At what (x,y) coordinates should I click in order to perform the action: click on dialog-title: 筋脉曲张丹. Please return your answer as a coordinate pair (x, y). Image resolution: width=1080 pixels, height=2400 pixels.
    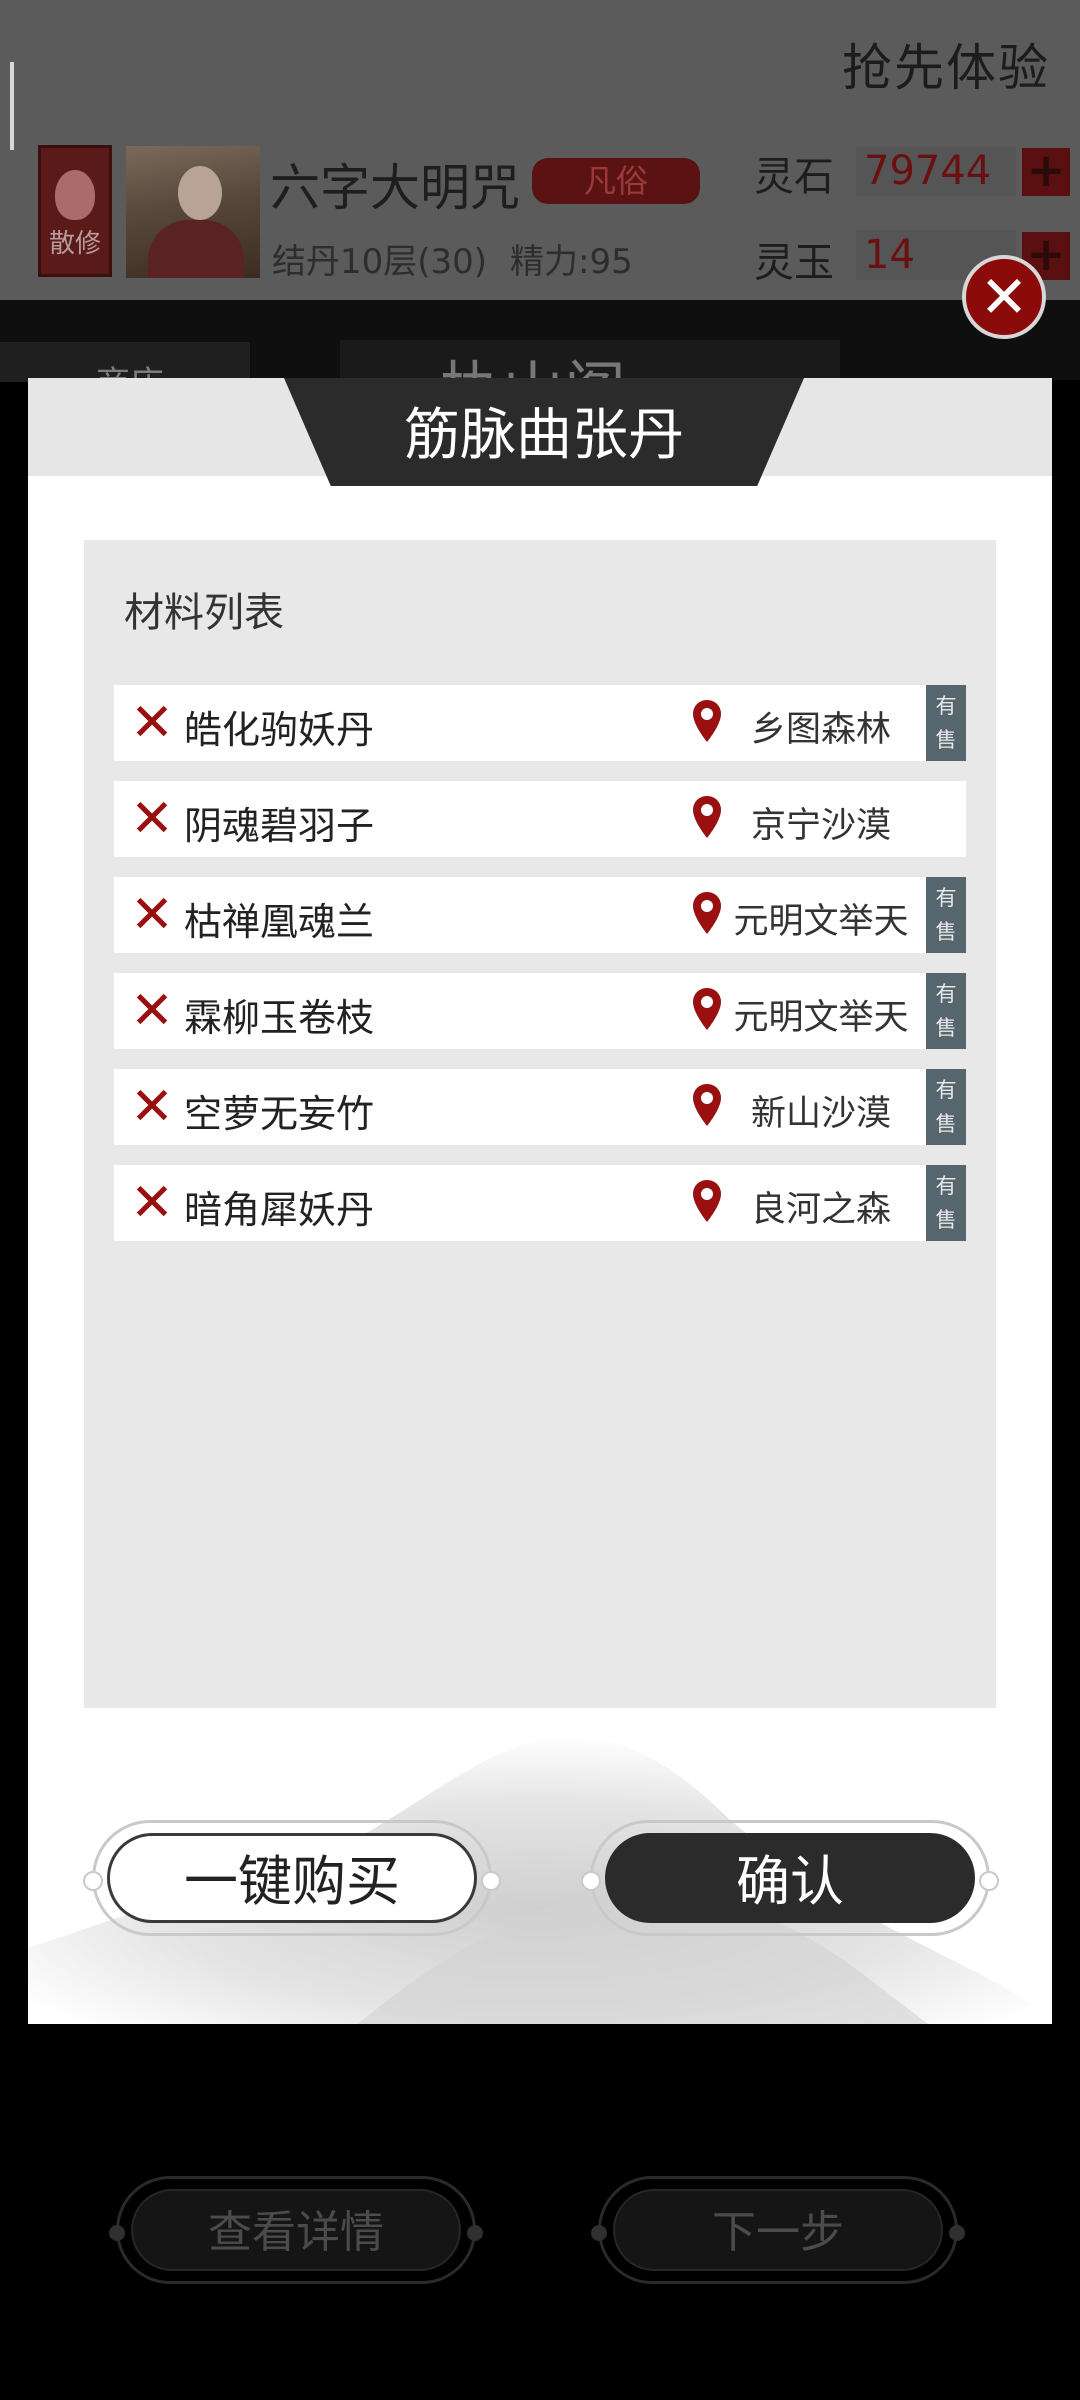
    Looking at the image, I should click on (544, 435).